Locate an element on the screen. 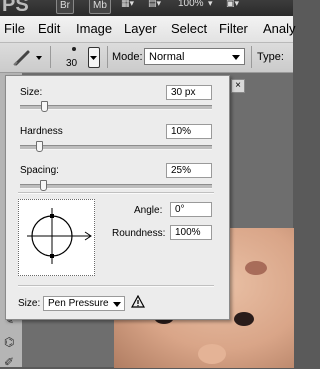  zoom-dropdown-icon: ▾ is located at coordinates (210, 4).